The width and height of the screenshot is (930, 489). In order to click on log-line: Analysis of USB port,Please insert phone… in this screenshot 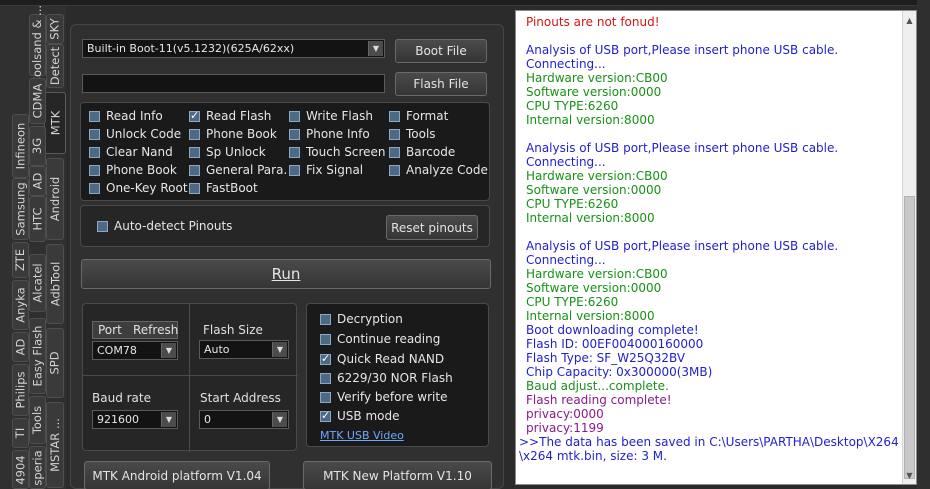, I will do `click(682, 246)`.